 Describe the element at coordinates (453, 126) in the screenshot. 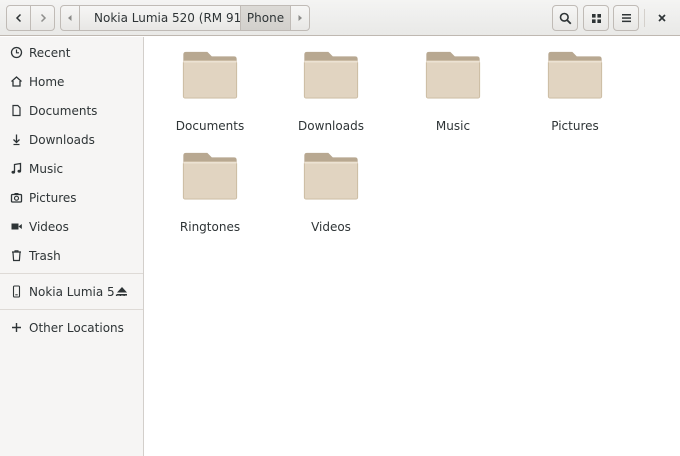

I see `file-item-name: Music` at that location.